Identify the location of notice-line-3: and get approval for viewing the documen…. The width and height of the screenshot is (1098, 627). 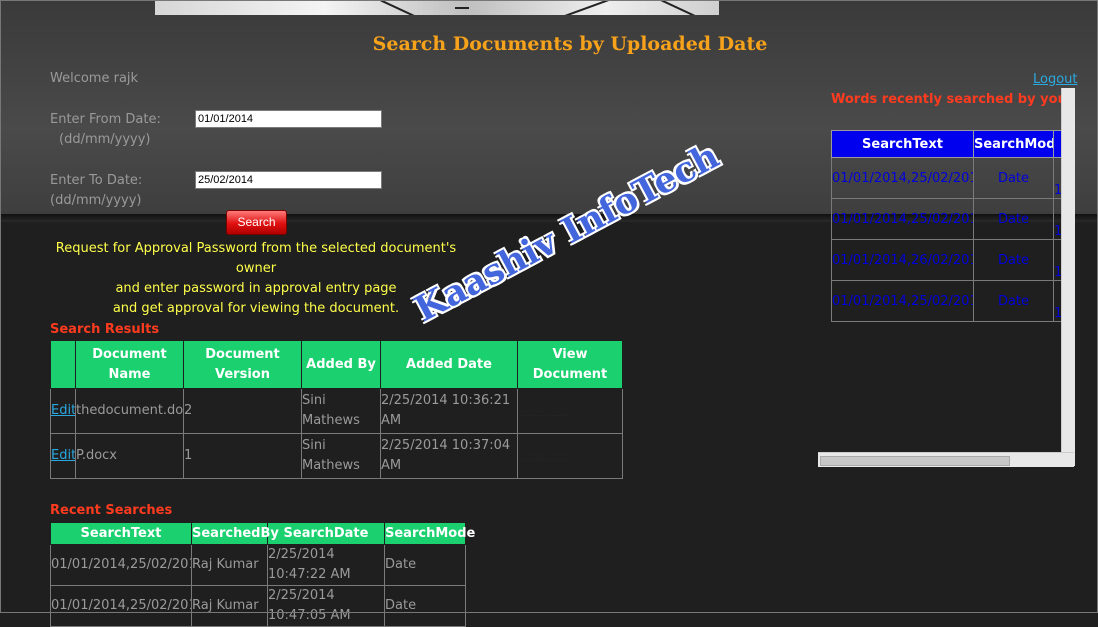
(256, 308).